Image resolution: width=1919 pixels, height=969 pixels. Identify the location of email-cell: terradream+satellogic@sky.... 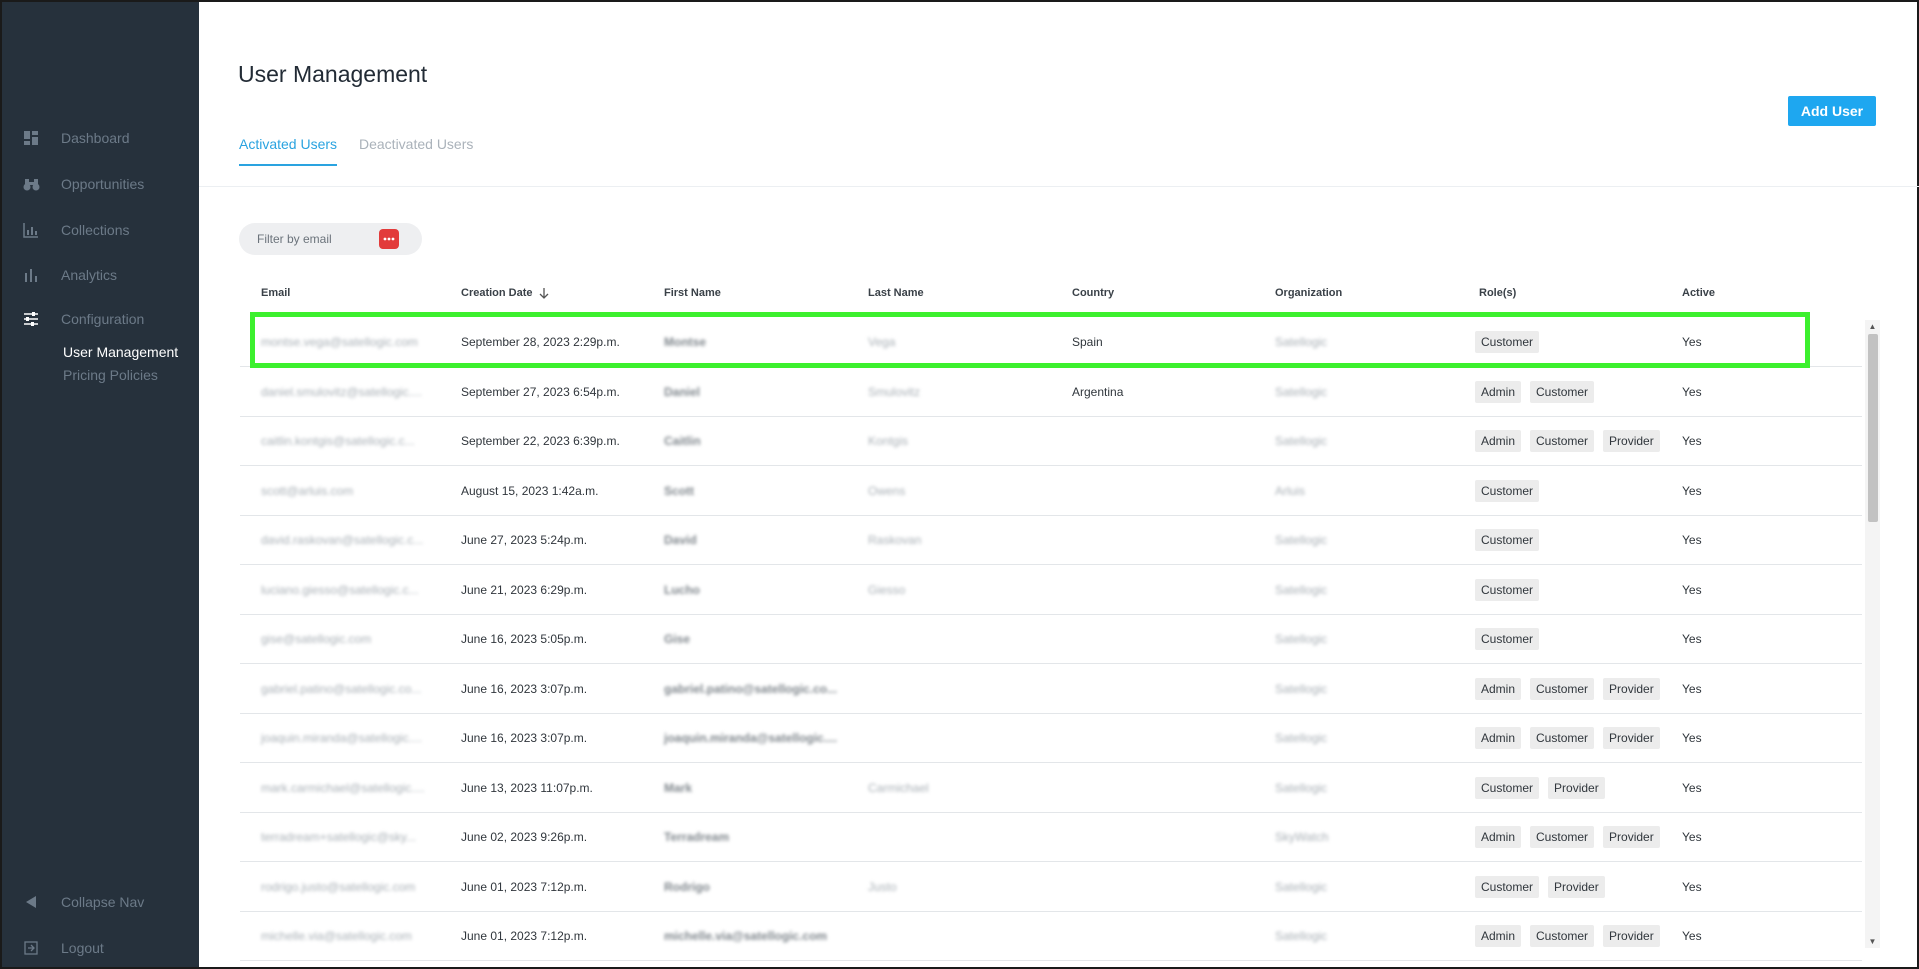
(339, 837).